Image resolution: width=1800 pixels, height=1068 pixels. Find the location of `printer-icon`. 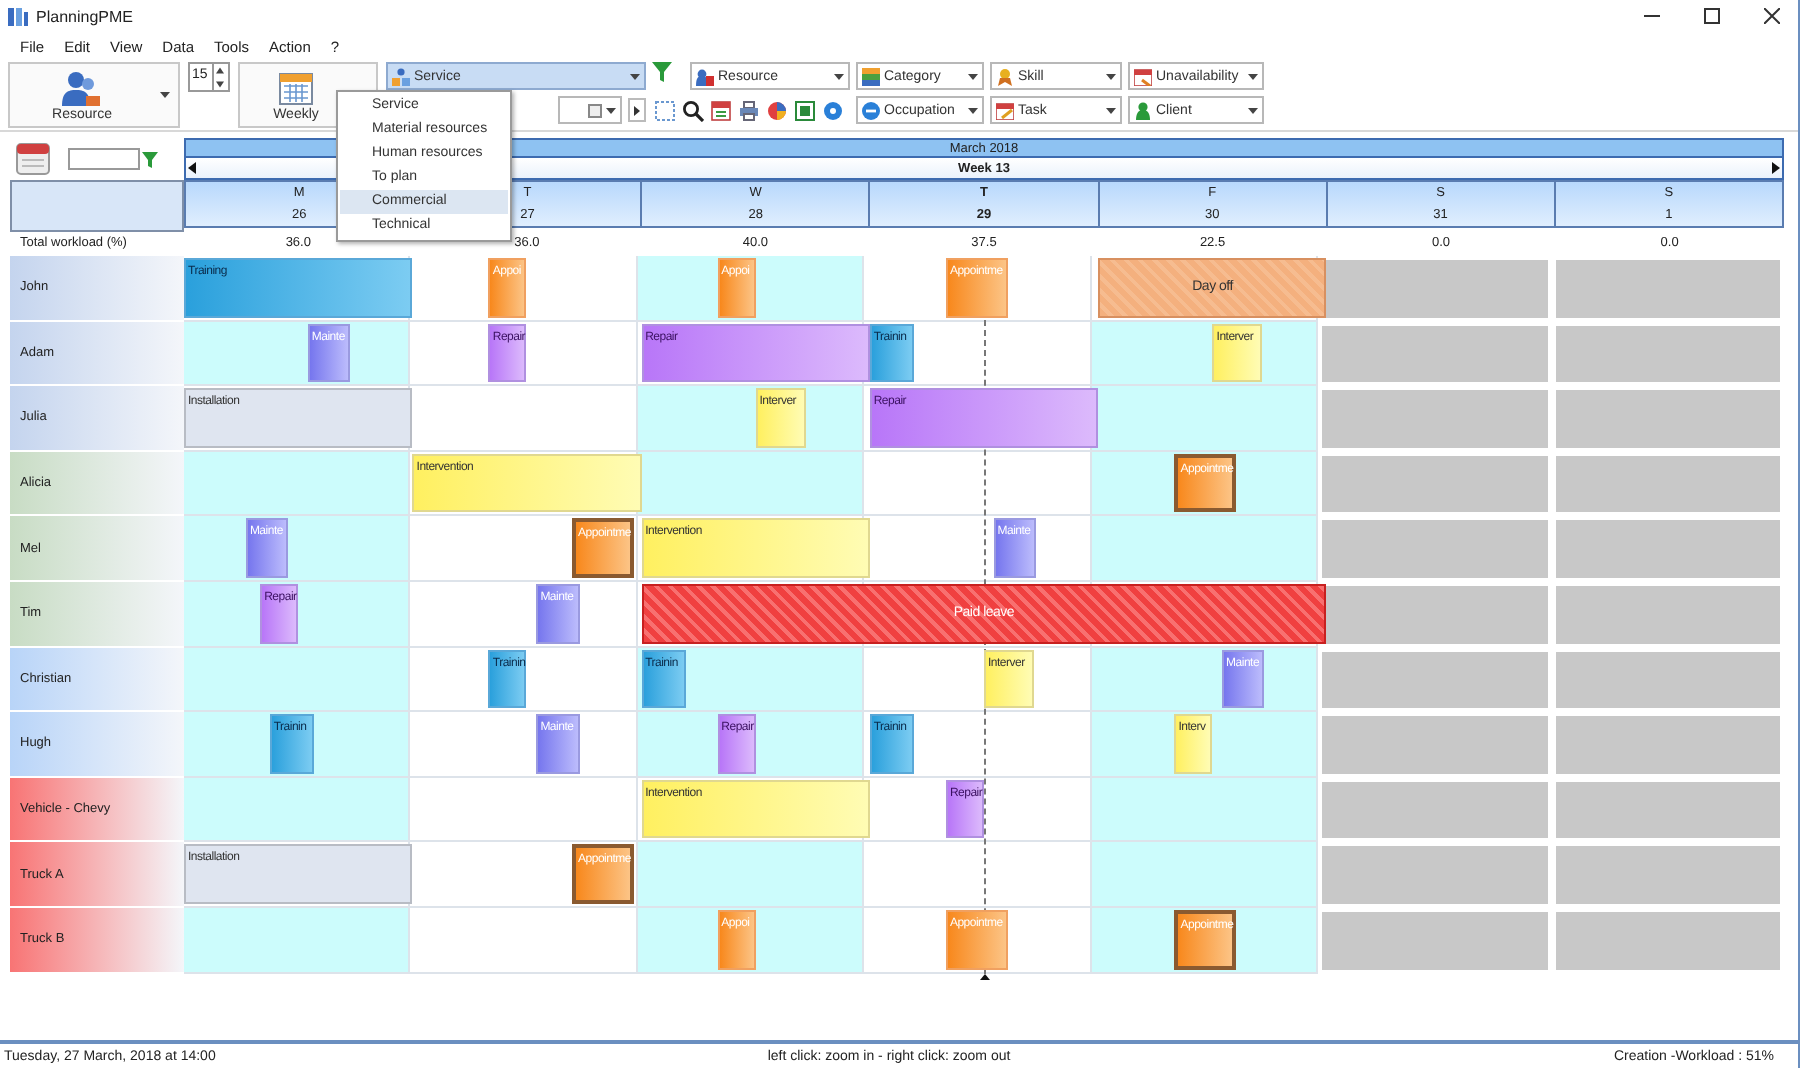

printer-icon is located at coordinates (748, 110).